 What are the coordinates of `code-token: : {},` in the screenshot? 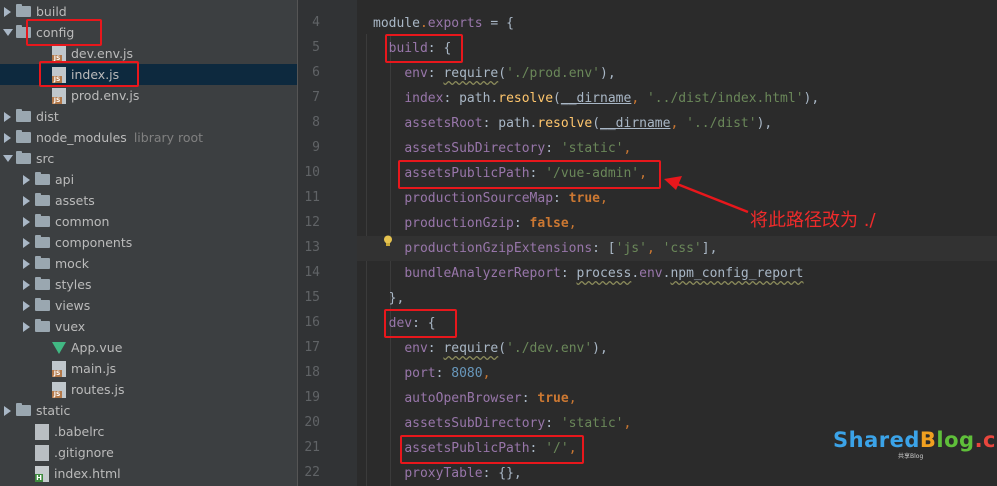 It's located at (502, 473).